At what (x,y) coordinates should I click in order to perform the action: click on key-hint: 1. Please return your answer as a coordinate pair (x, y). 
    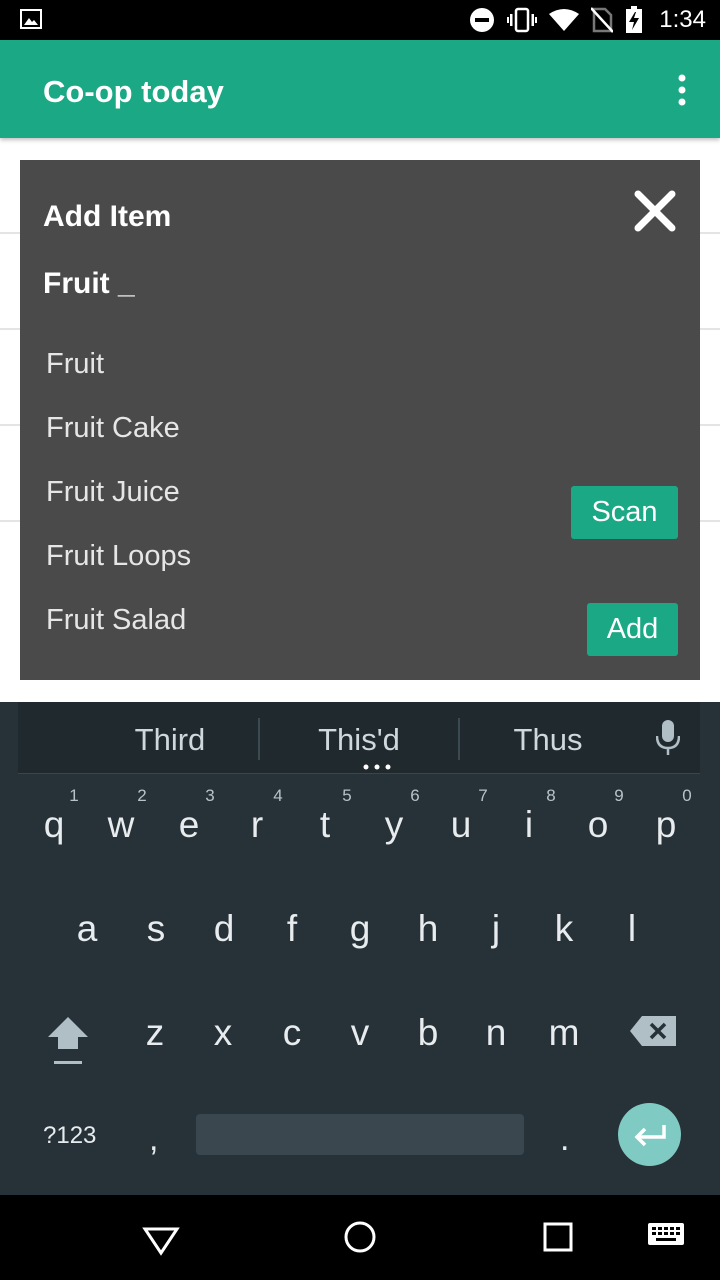
    Looking at the image, I should click on (74, 795).